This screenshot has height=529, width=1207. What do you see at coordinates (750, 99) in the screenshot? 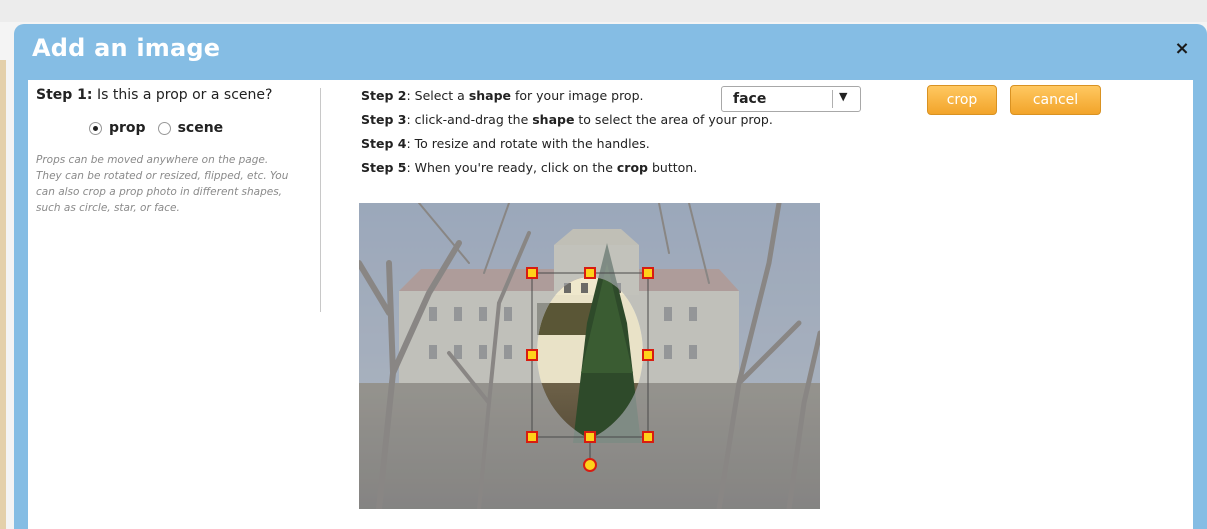
I see `shape-select-value: face` at bounding box center [750, 99].